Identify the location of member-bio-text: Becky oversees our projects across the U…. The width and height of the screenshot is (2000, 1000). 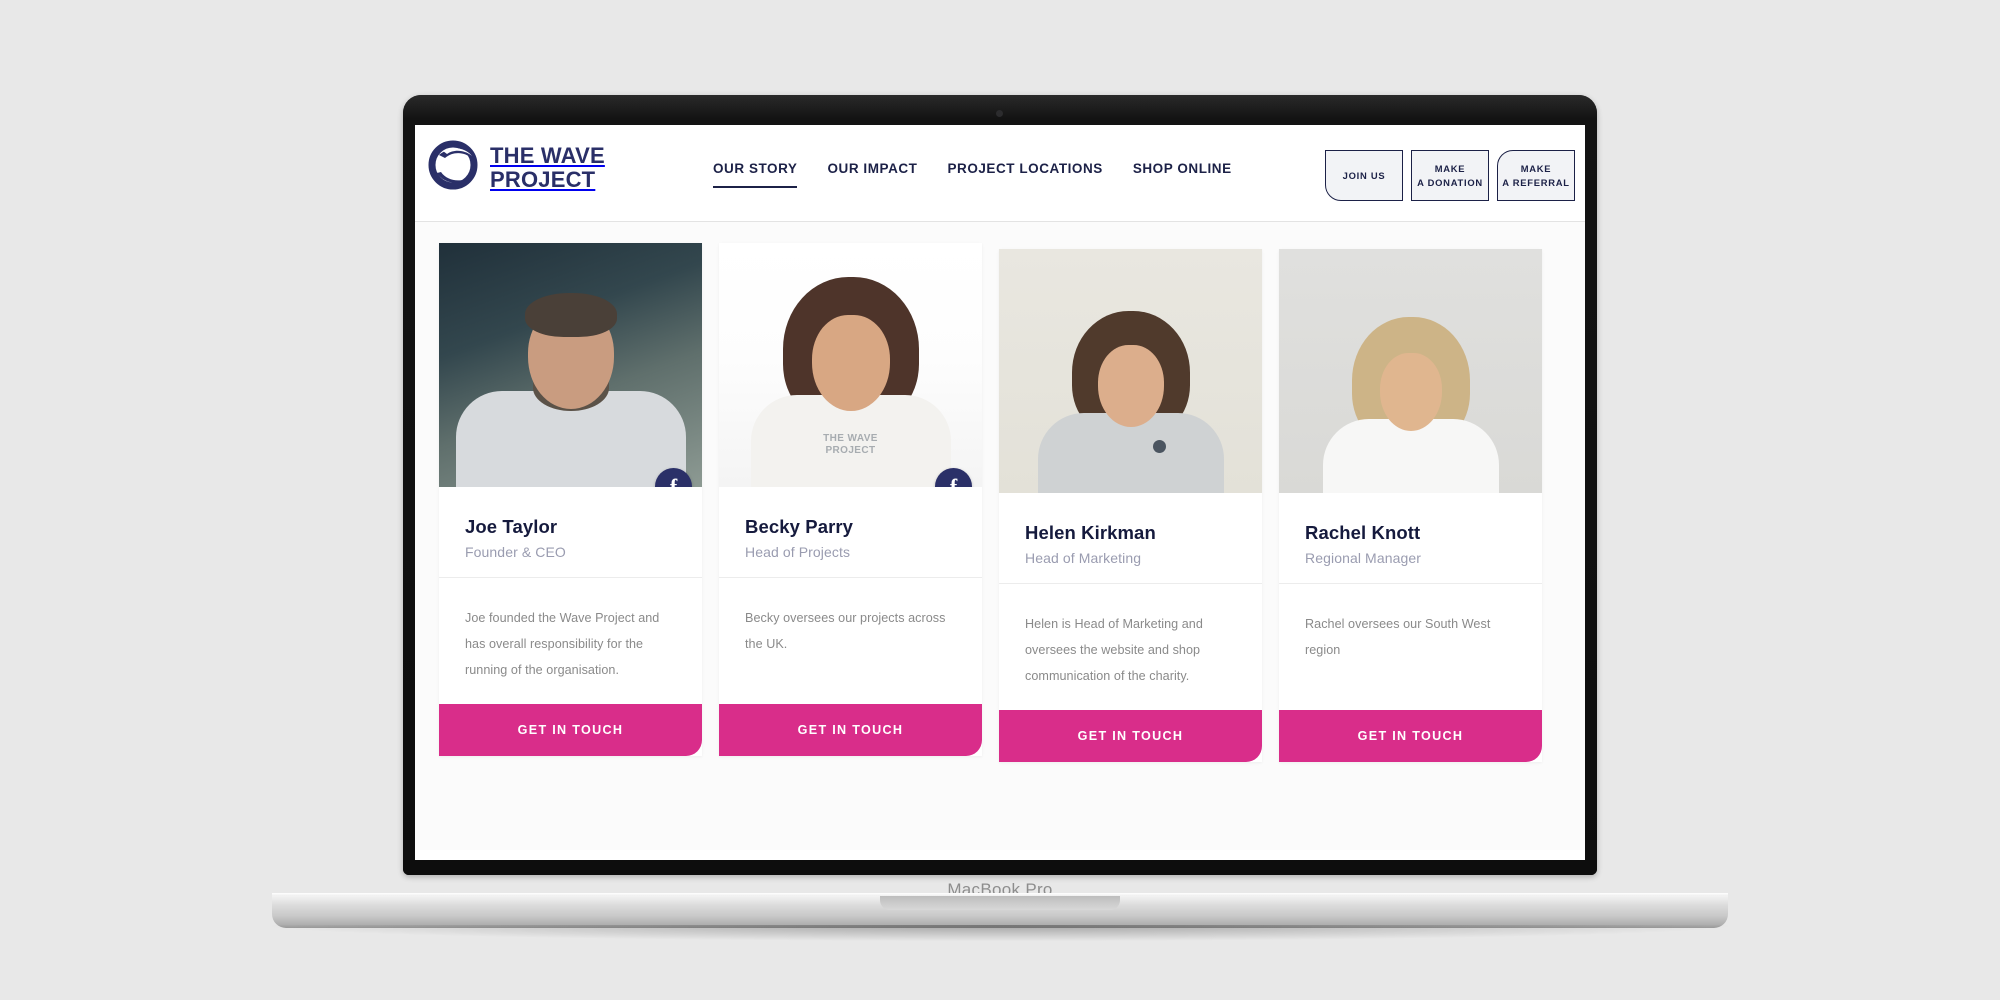
(845, 631).